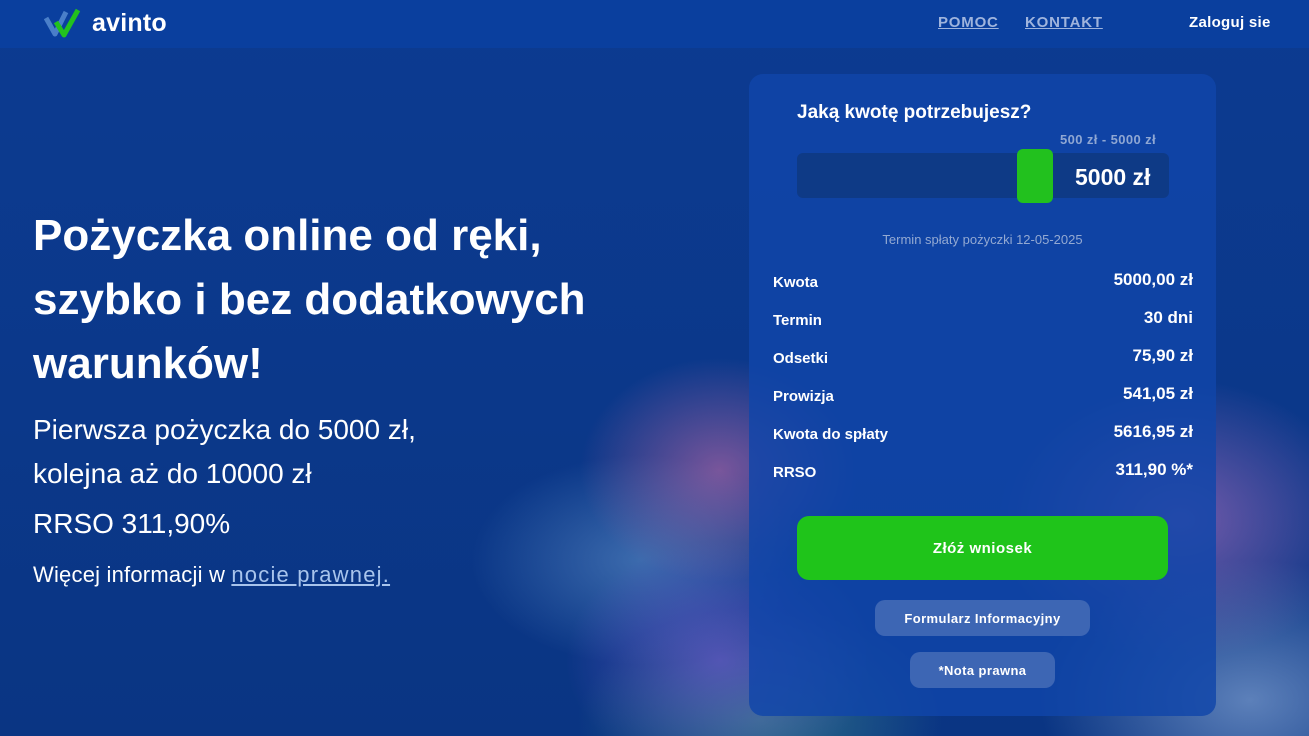 The height and width of the screenshot is (736, 1309). What do you see at coordinates (1064, 22) in the screenshot?
I see `nav-link-kontakt: KONTAKT` at bounding box center [1064, 22].